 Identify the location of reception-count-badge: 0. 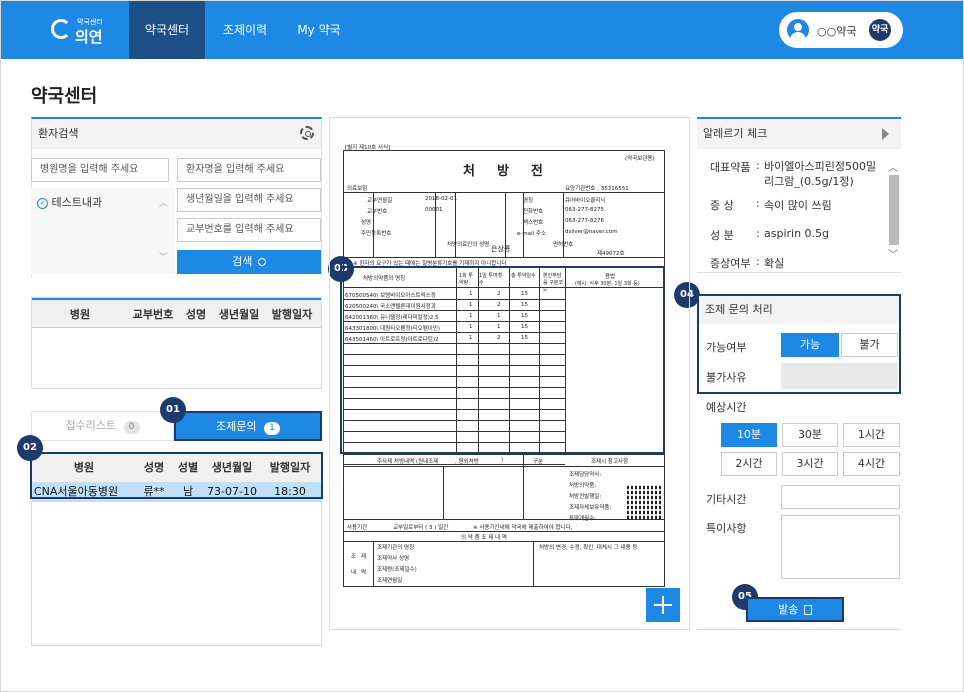
(131, 427).